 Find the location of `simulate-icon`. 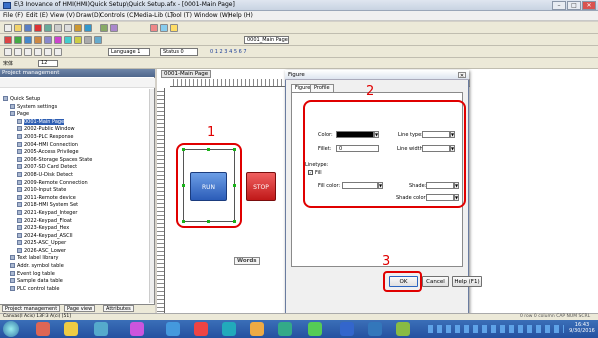

simulate-icon is located at coordinates (154, 28).